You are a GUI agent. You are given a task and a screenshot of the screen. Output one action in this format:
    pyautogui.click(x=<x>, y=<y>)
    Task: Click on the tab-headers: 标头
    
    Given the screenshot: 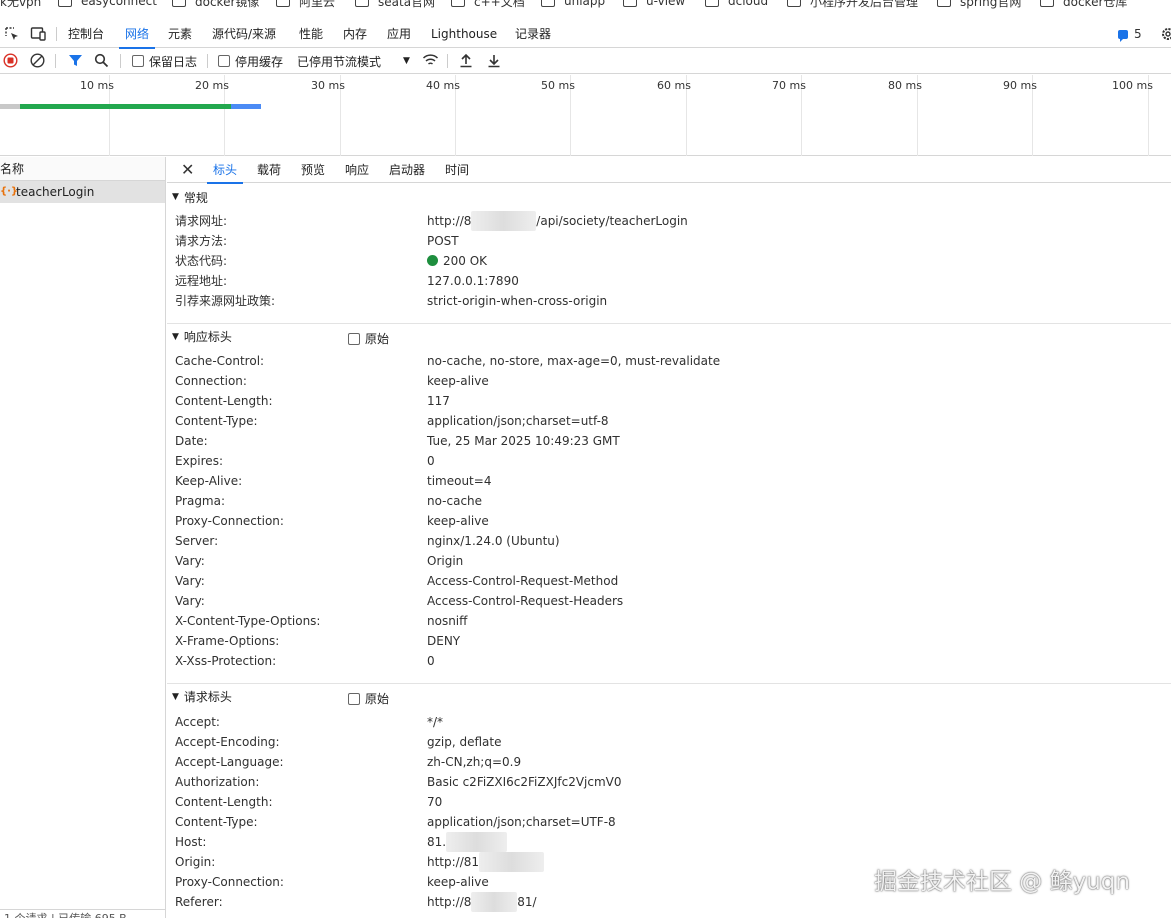 What is the action you would take?
    pyautogui.click(x=225, y=170)
    